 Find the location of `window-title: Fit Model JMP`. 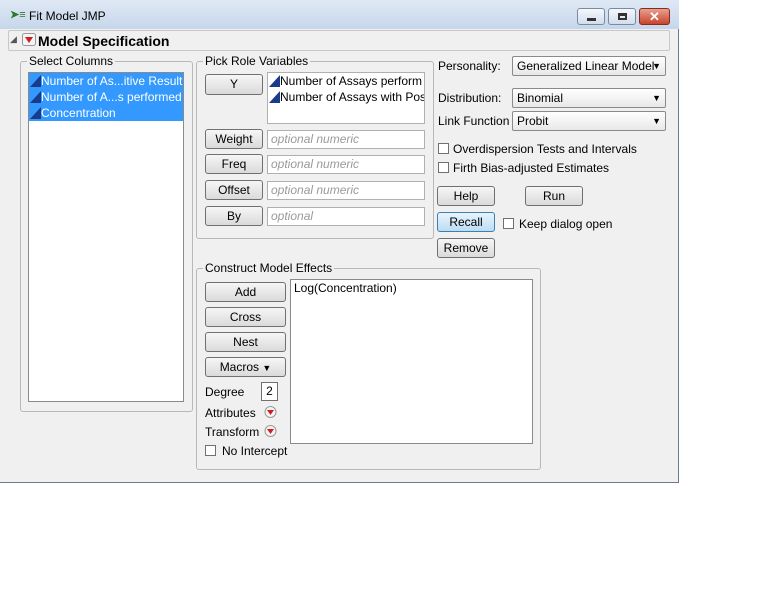

window-title: Fit Model JMP is located at coordinates (67, 16).